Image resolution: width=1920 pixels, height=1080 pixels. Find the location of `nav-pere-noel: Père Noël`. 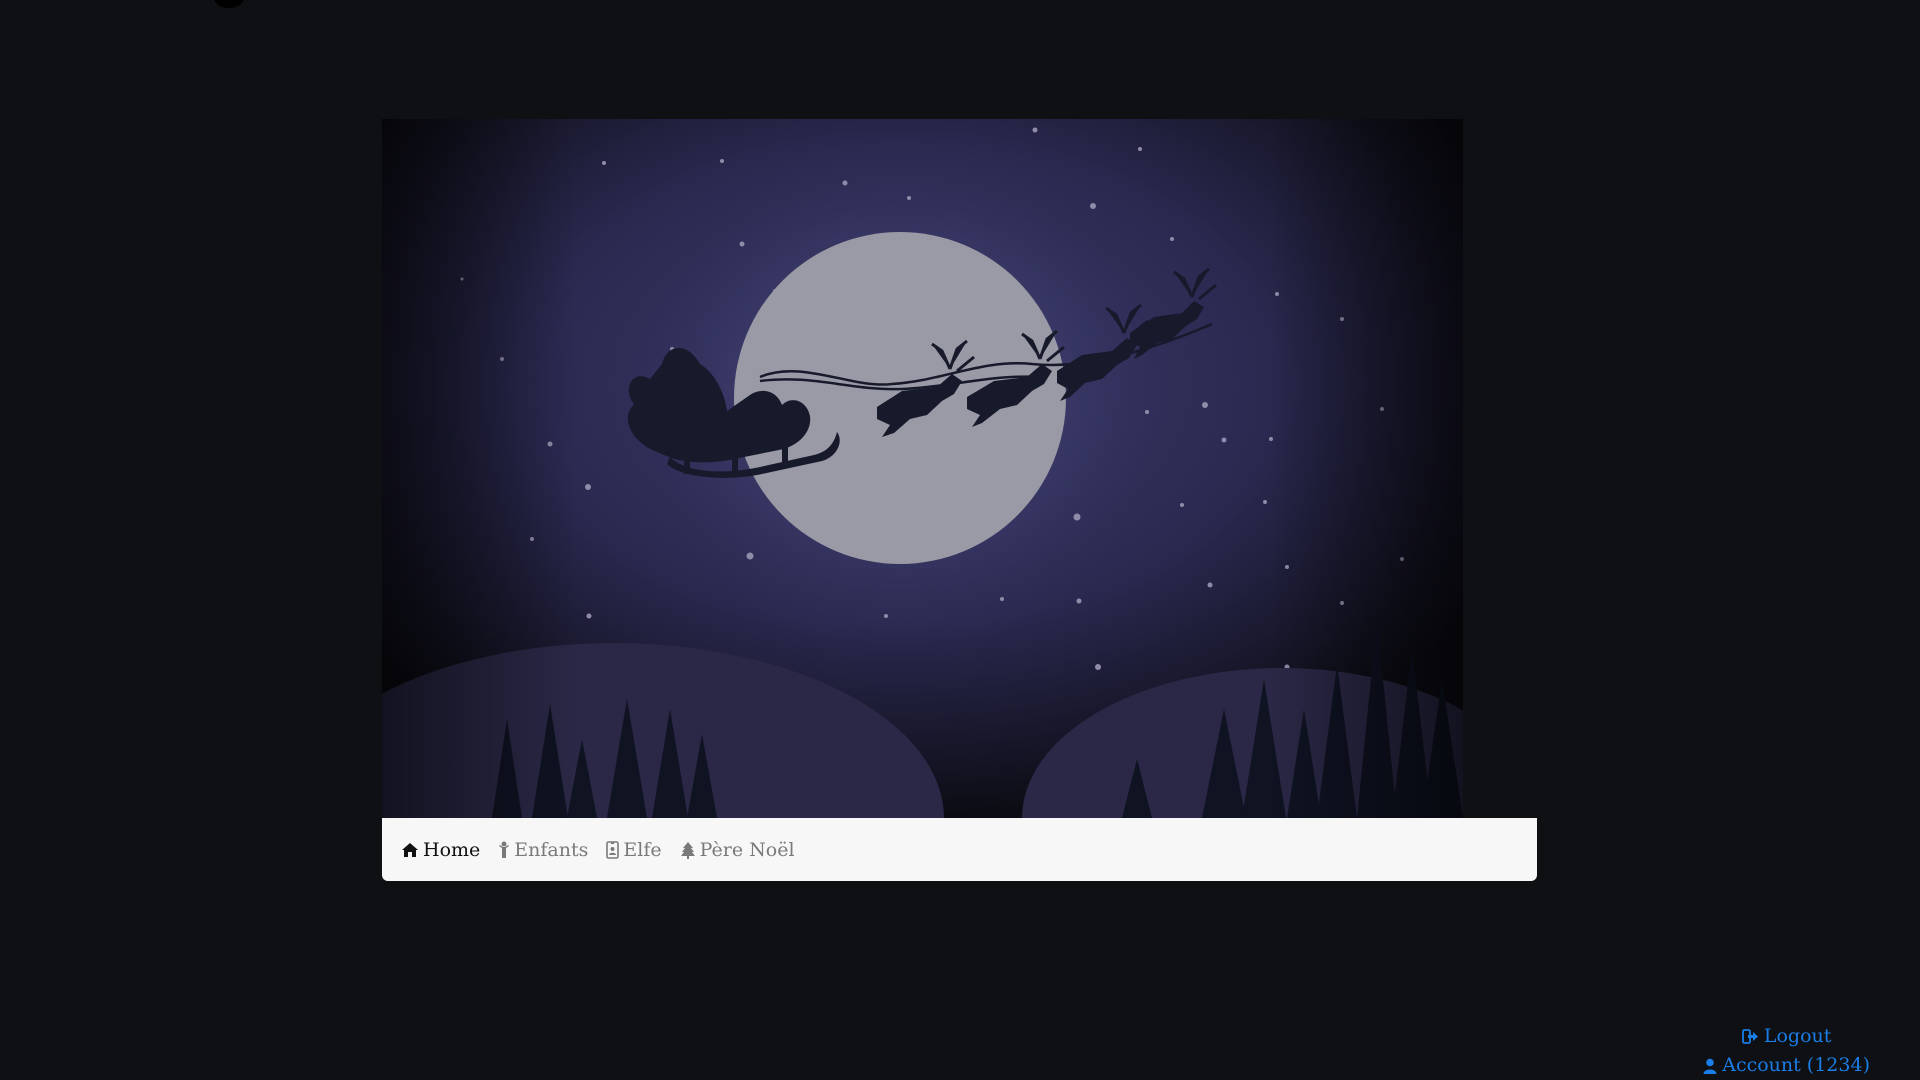

nav-pere-noel: Père Noël is located at coordinates (737, 850).